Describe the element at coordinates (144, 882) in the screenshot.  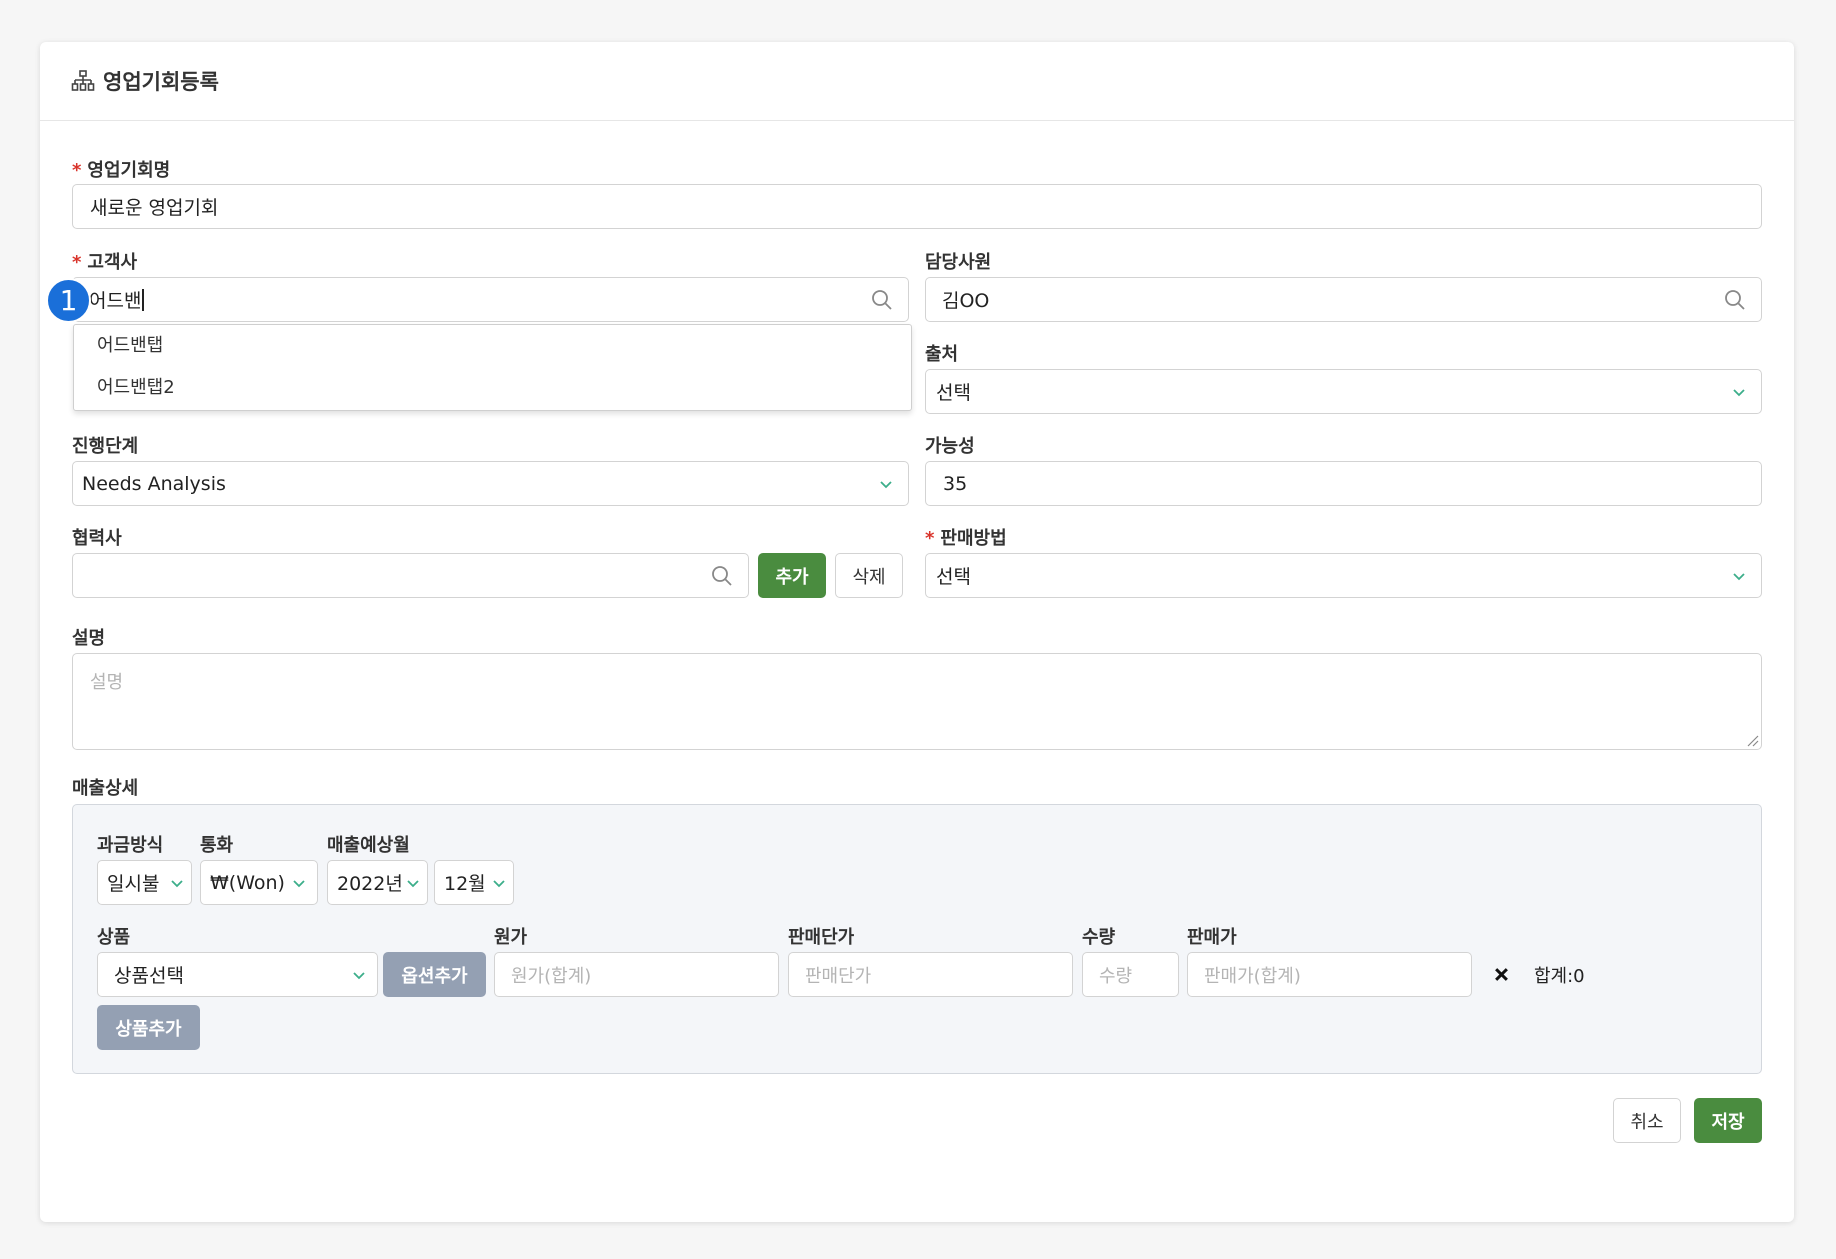
I see `billing-select: 일시불` at that location.